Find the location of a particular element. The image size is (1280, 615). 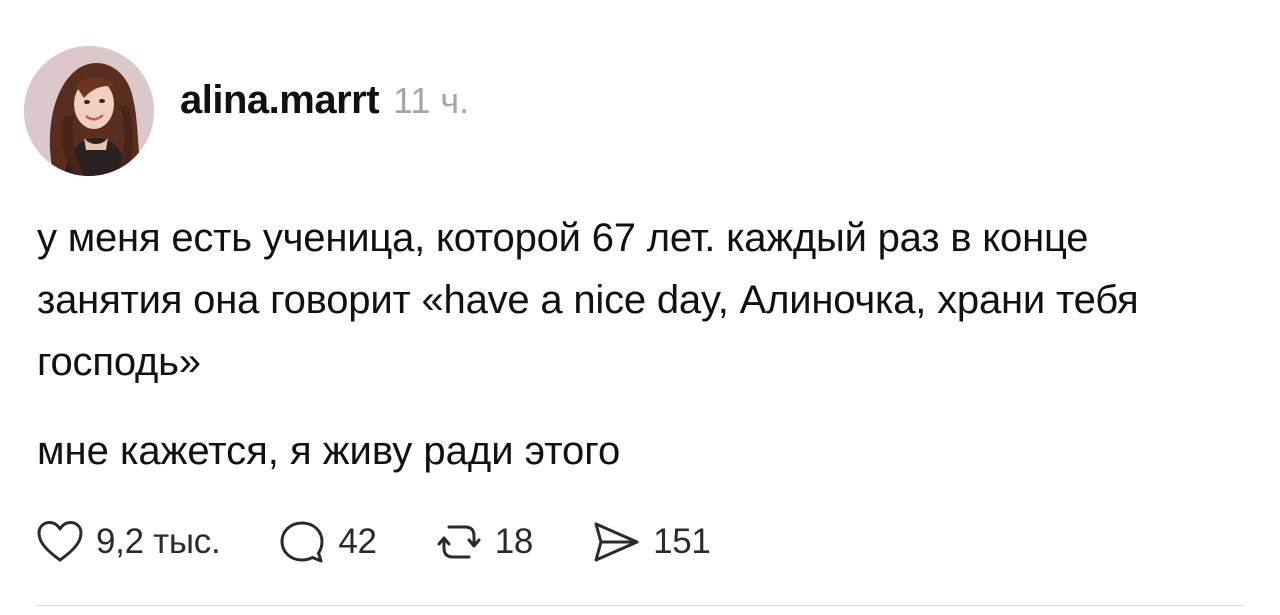

repost-icon is located at coordinates (459, 542).